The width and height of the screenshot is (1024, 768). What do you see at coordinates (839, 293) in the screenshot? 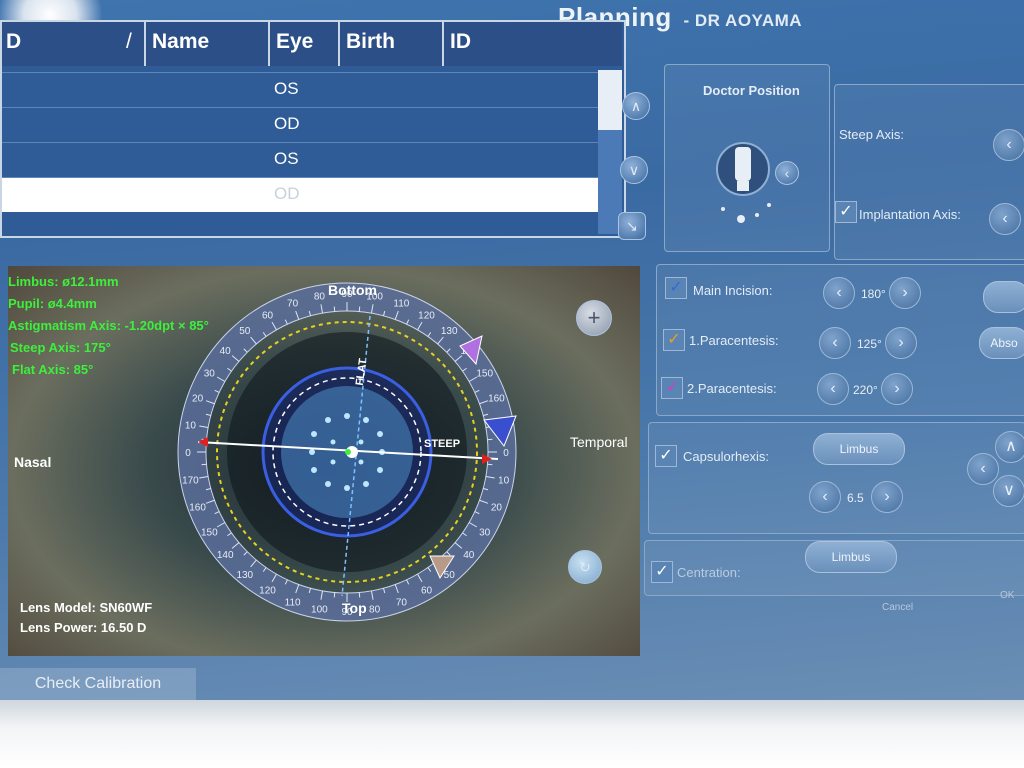
I see `main-incision-decrease-button: ‹` at bounding box center [839, 293].